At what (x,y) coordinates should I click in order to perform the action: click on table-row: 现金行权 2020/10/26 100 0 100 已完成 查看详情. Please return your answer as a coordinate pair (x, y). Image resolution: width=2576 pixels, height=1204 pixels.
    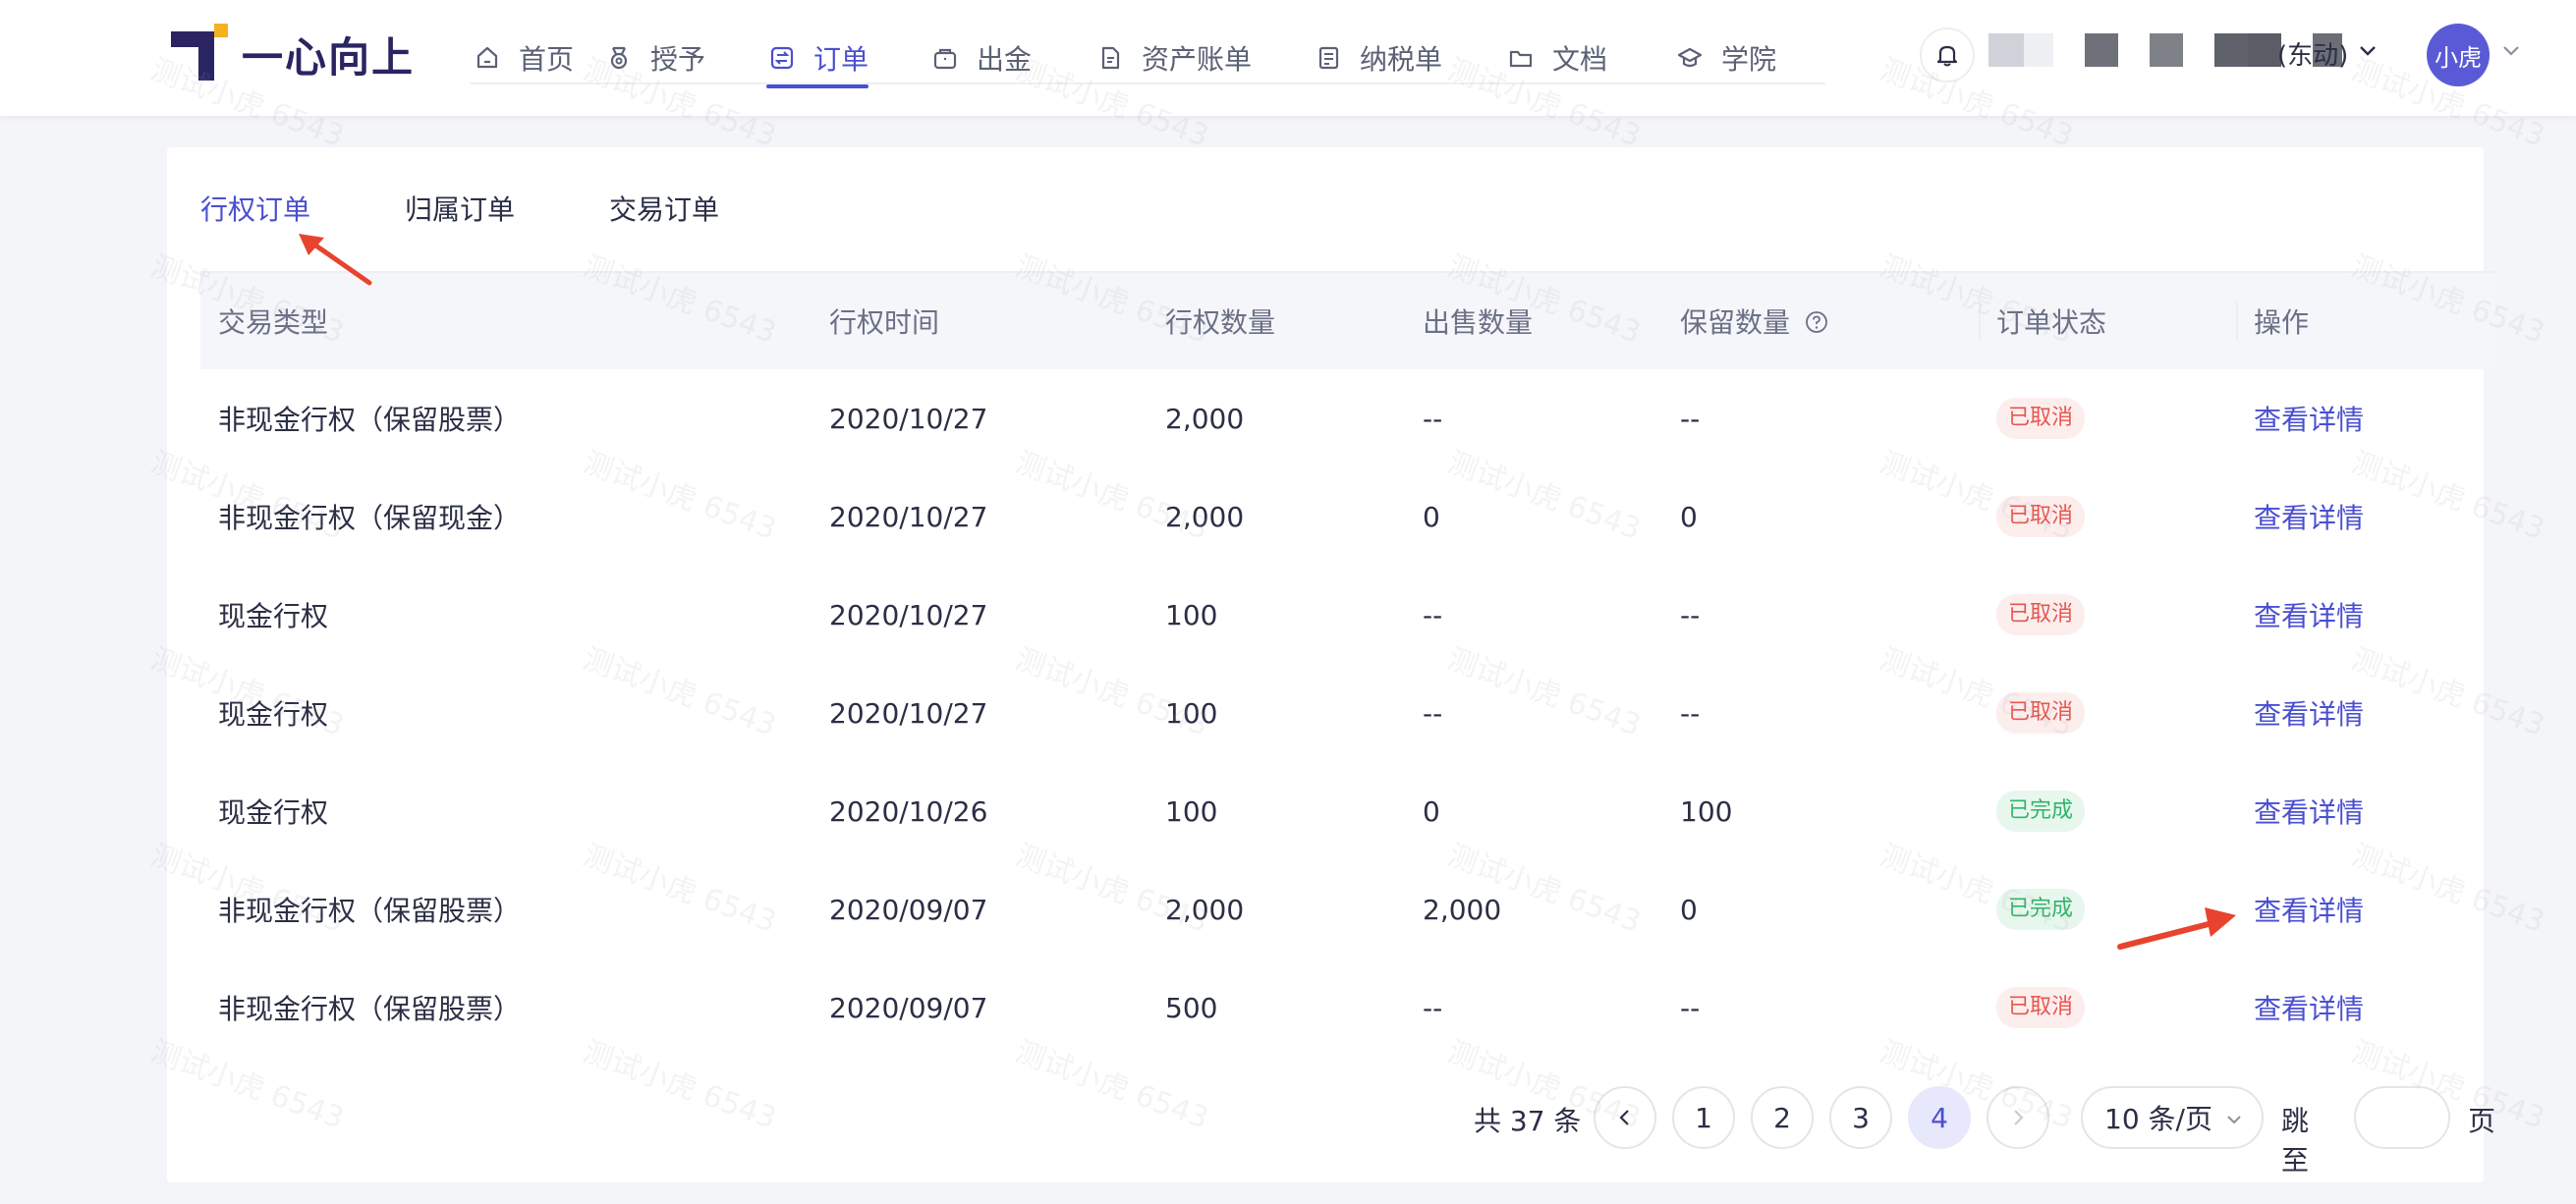
    Looking at the image, I should click on (1347, 811).